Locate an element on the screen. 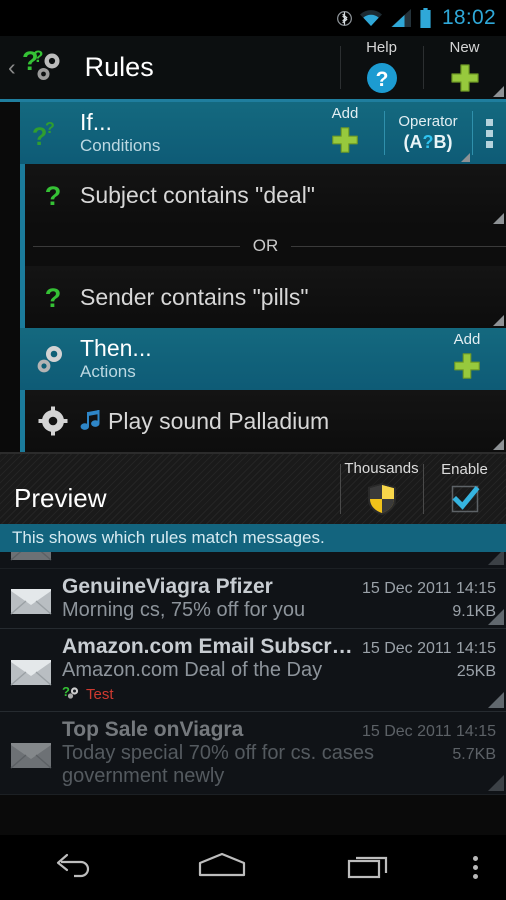 The width and height of the screenshot is (506, 900). thousands-button: Thousands is located at coordinates (381, 489).